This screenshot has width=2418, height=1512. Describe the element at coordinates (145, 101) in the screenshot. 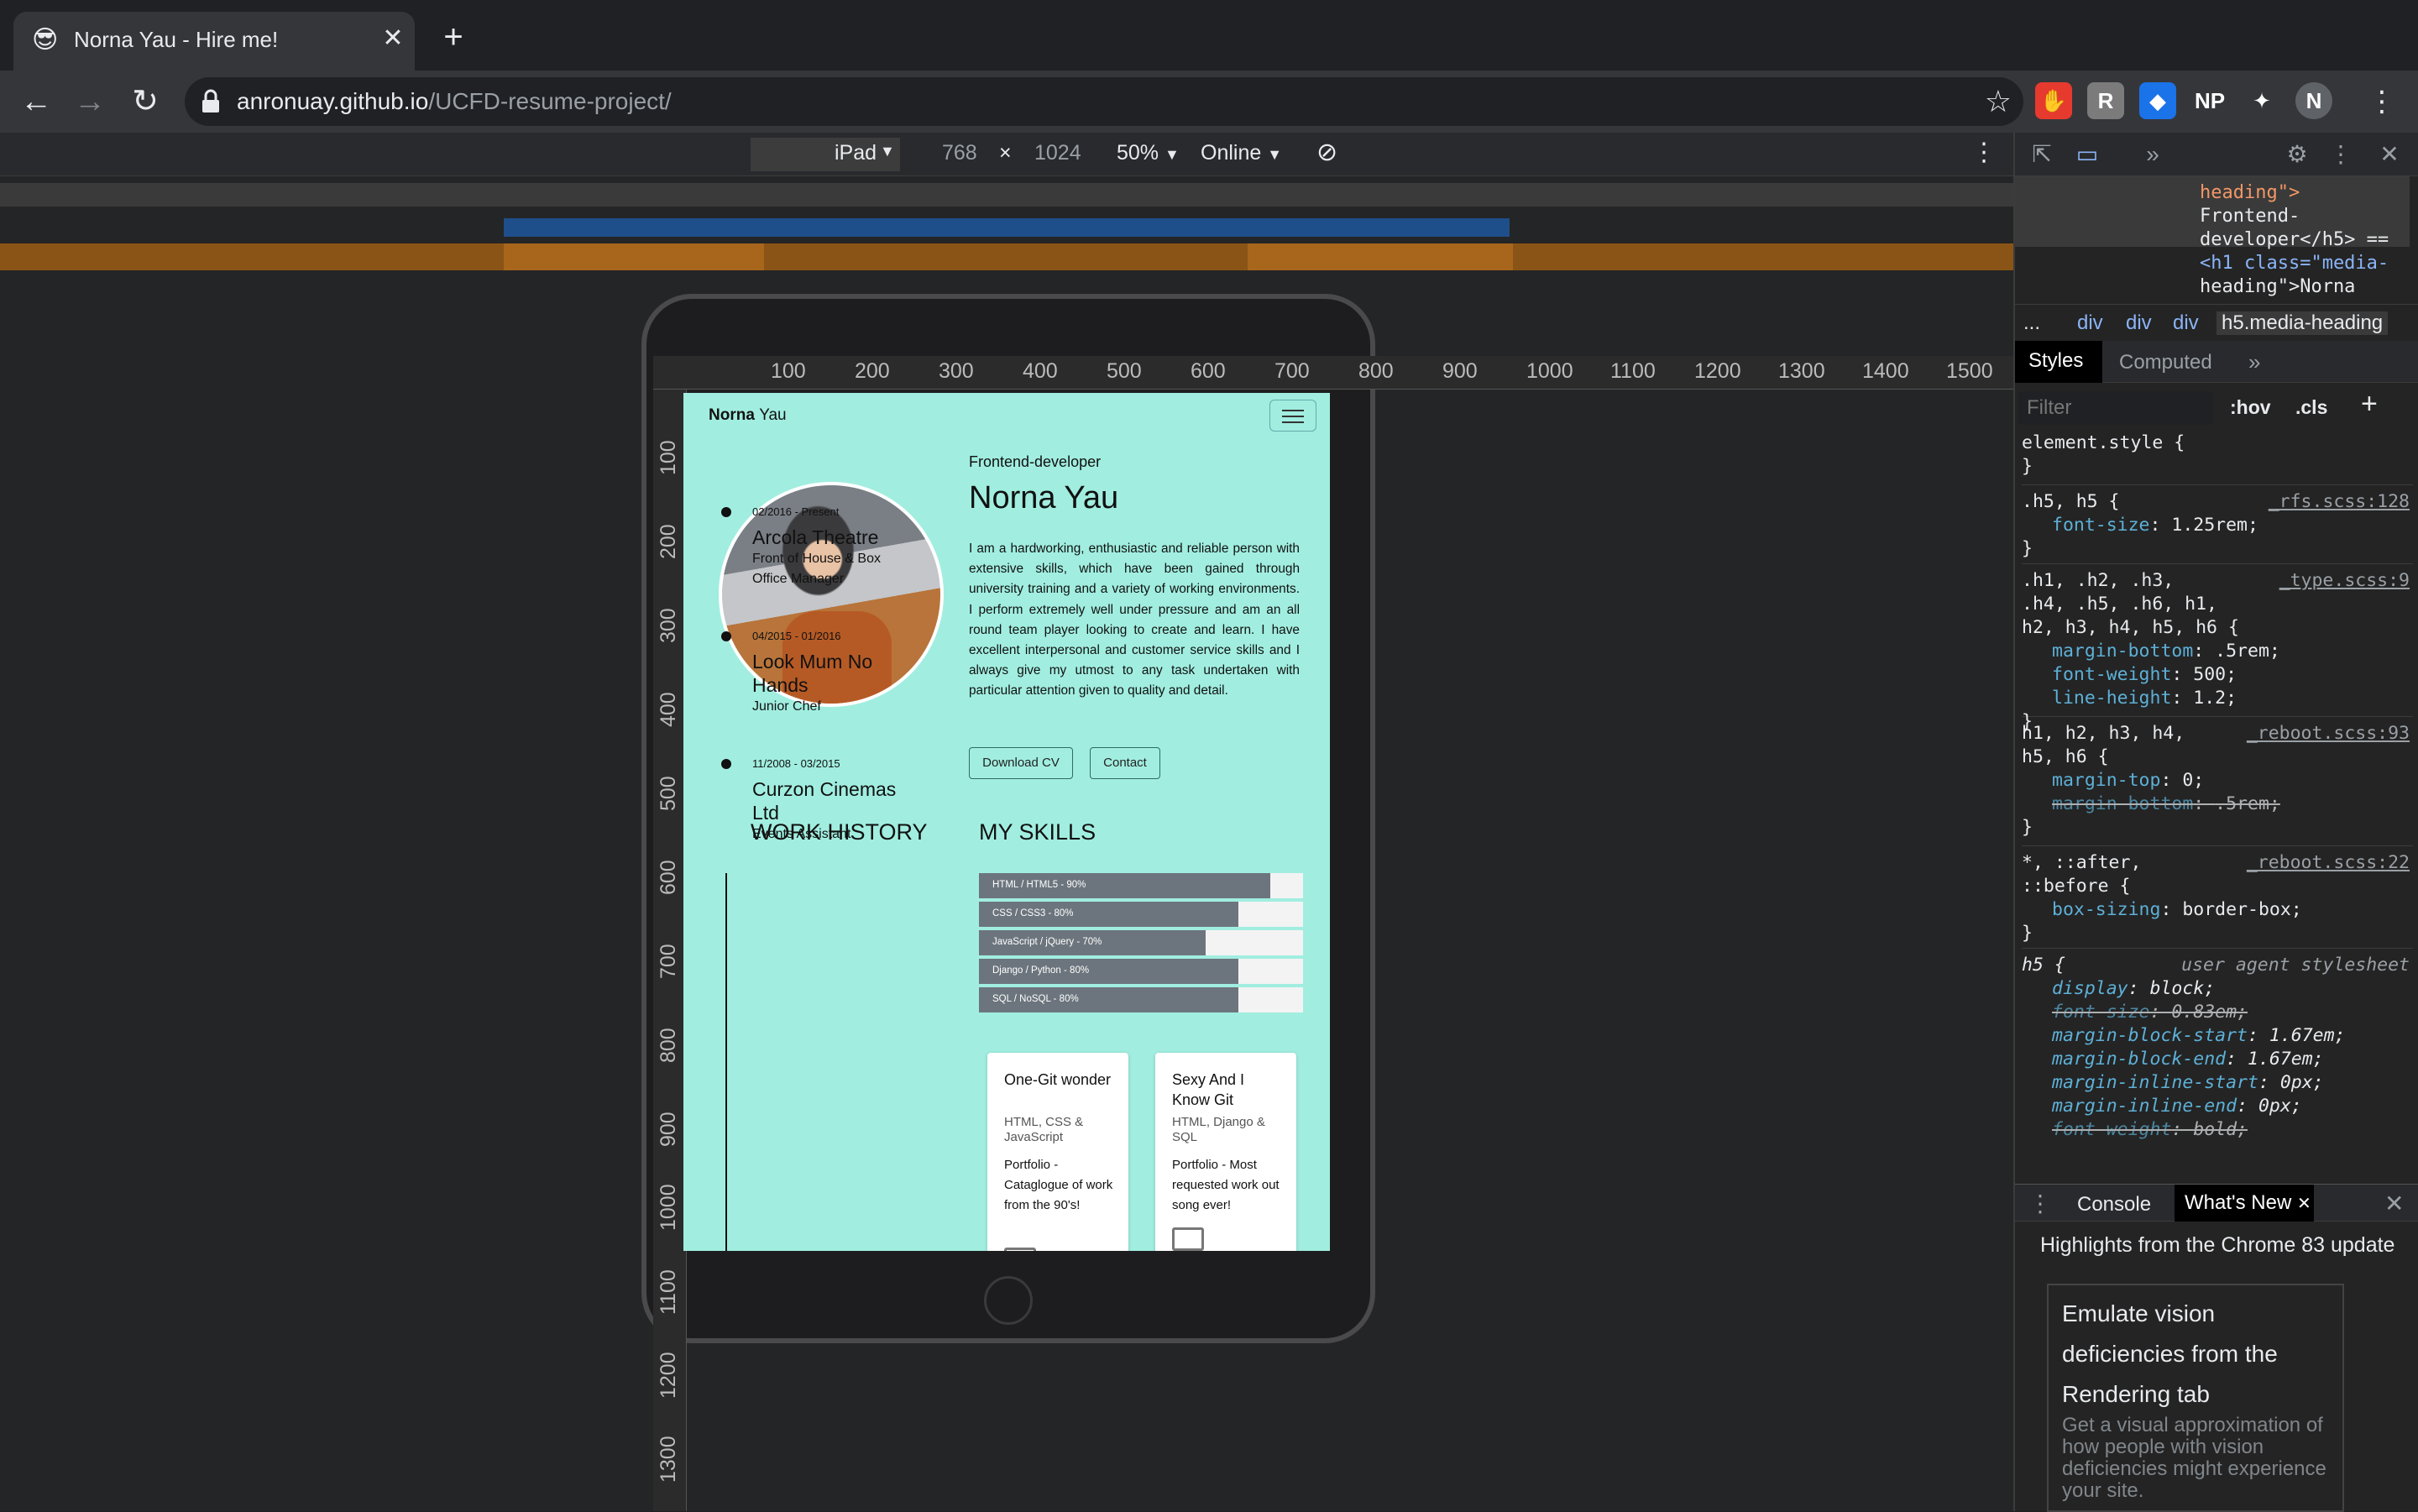

I see `reload-button: ↻` at that location.